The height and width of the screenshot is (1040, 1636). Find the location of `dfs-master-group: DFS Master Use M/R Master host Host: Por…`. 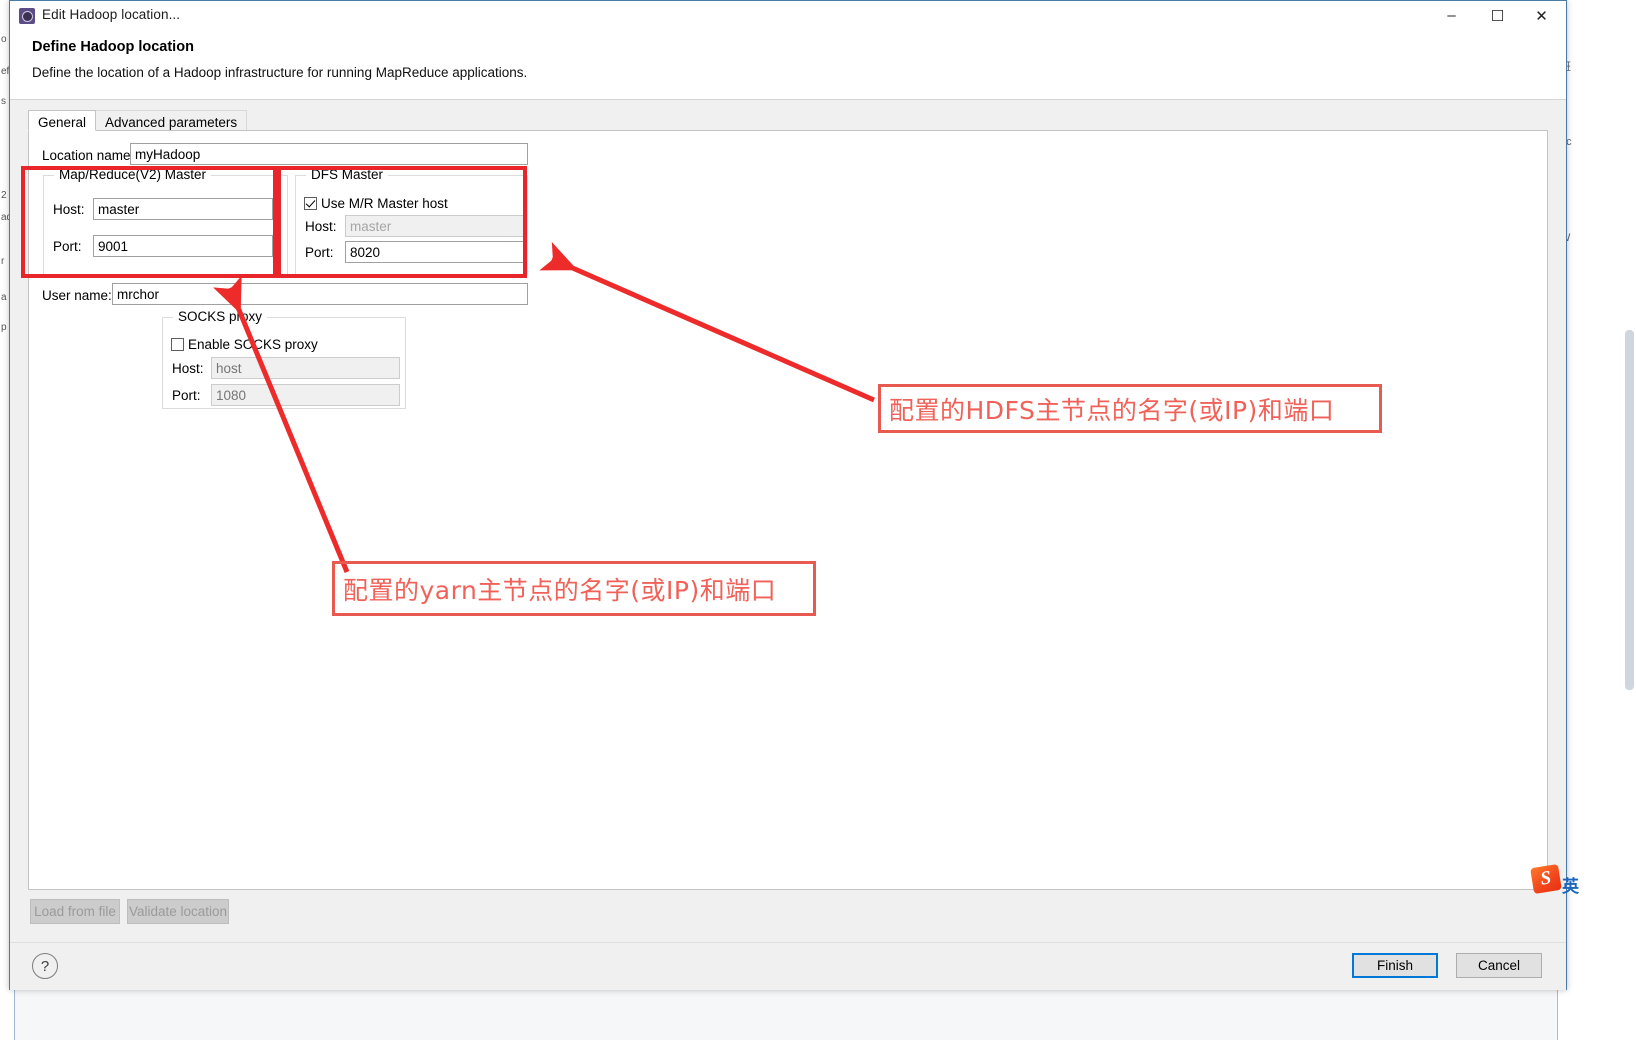

dfs-master-group: DFS Master Use M/R Master host Host: Por… is located at coordinates (411, 221).